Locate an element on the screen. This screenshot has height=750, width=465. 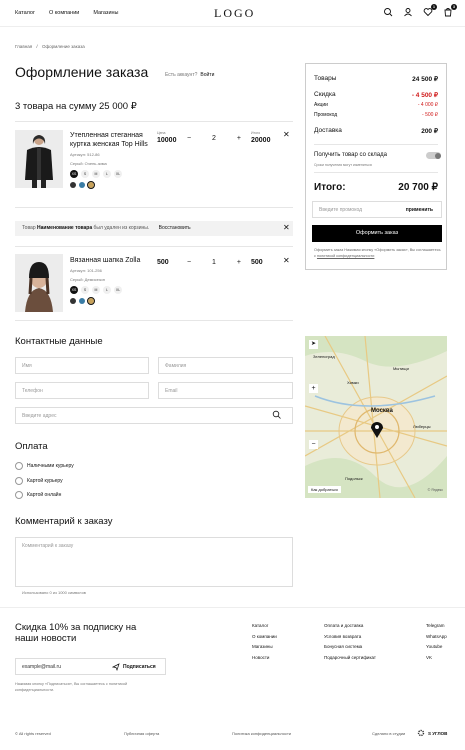
heart-icon: 1 is located at coordinates (430, 10).